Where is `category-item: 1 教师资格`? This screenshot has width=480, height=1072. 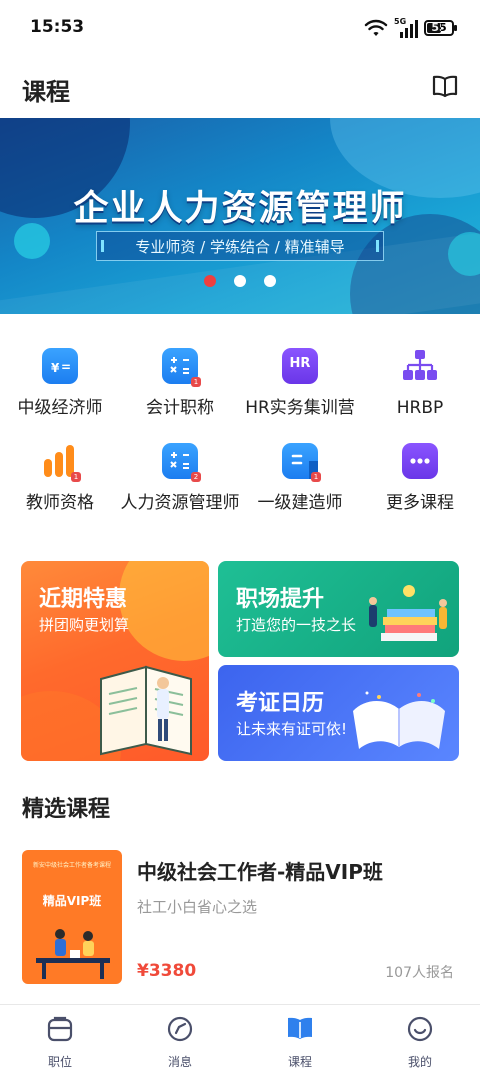 category-item: 1 教师资格 is located at coordinates (60, 479).